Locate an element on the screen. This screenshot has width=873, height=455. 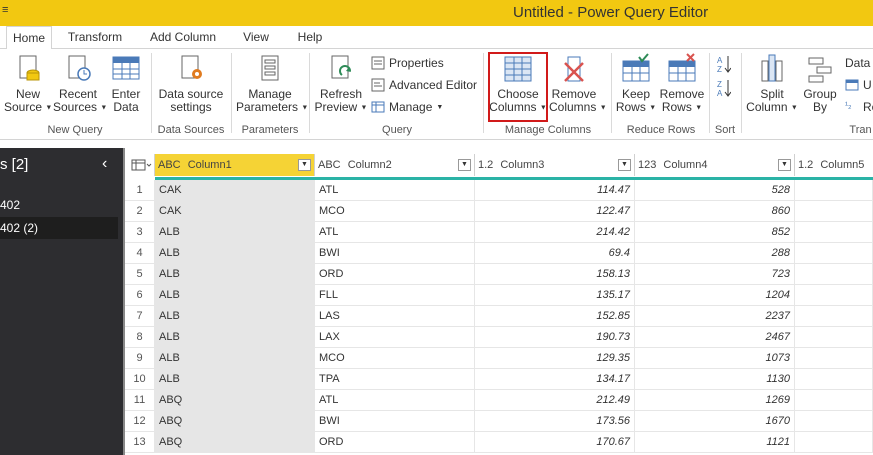
cell-column3: 212.49 is located at coordinates (555, 400).